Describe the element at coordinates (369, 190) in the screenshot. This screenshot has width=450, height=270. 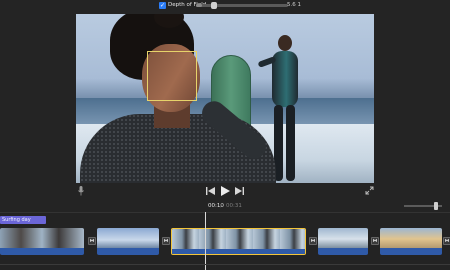
I see `expand-icon` at that location.